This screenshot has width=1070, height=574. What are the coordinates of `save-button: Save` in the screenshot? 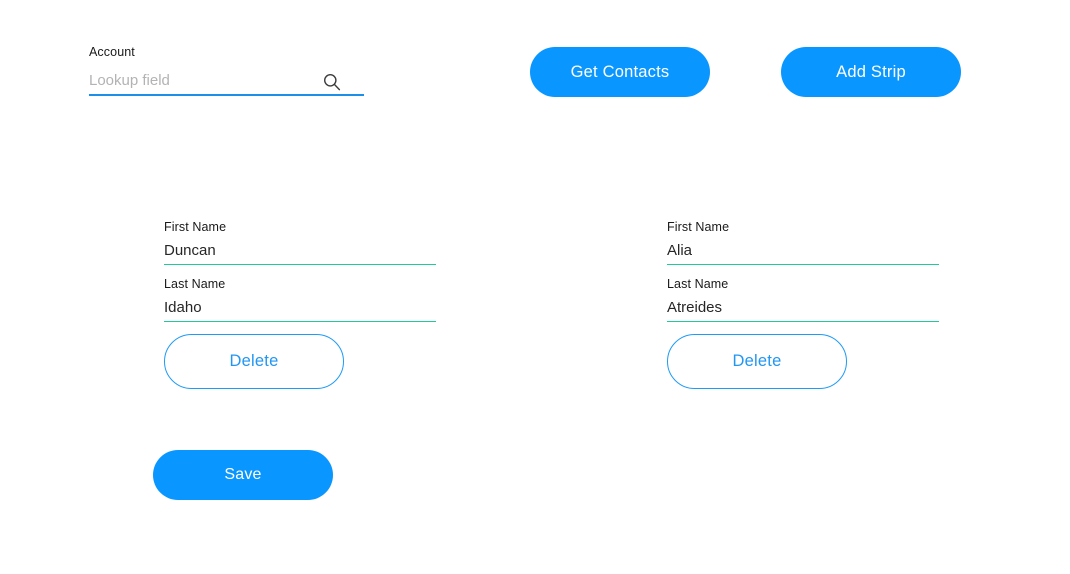 It's located at (243, 475).